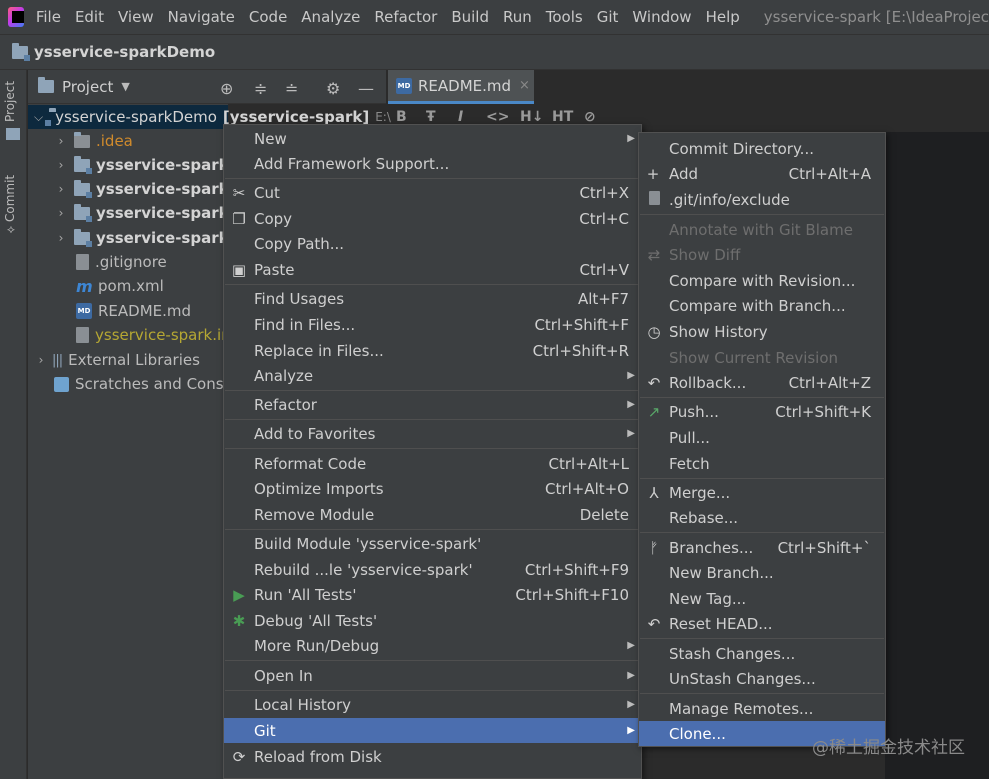  Describe the element at coordinates (10, 101) in the screenshot. I see `project-tool-tab: Project` at that location.